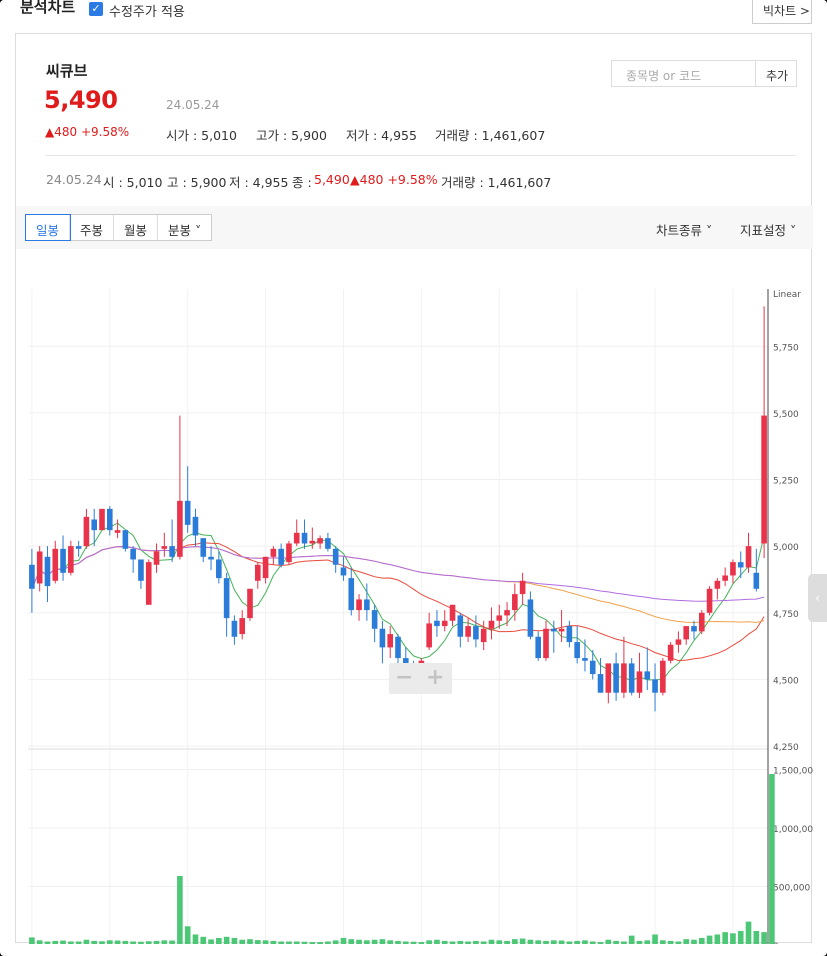 The height and width of the screenshot is (956, 827). What do you see at coordinates (67, 71) in the screenshot?
I see `stock-name: 씨큐브` at bounding box center [67, 71].